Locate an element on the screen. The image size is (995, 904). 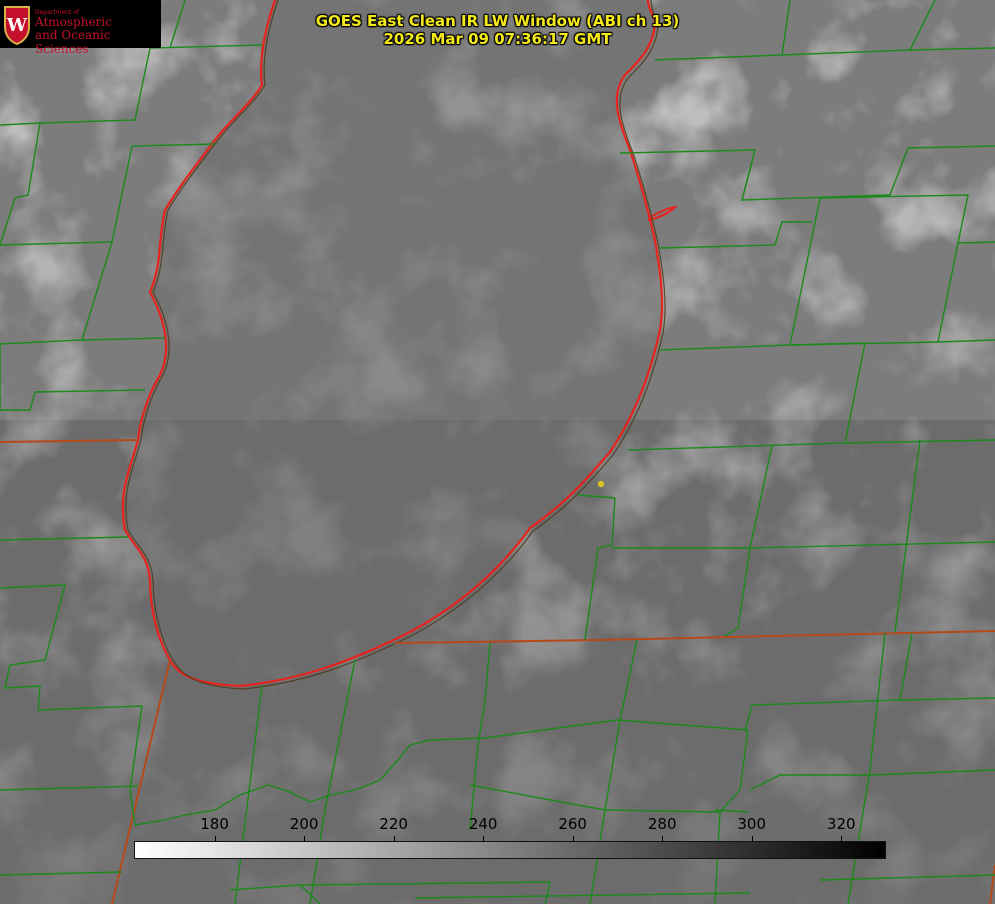
location-marker is located at coordinates (601, 484).